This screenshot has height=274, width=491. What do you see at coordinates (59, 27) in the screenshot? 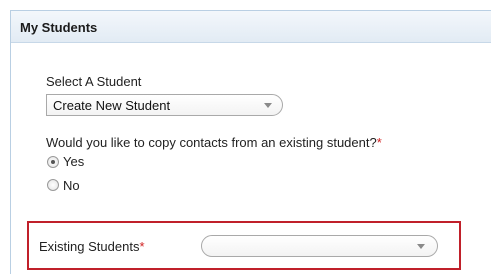
I see `panel-title: My Students` at bounding box center [59, 27].